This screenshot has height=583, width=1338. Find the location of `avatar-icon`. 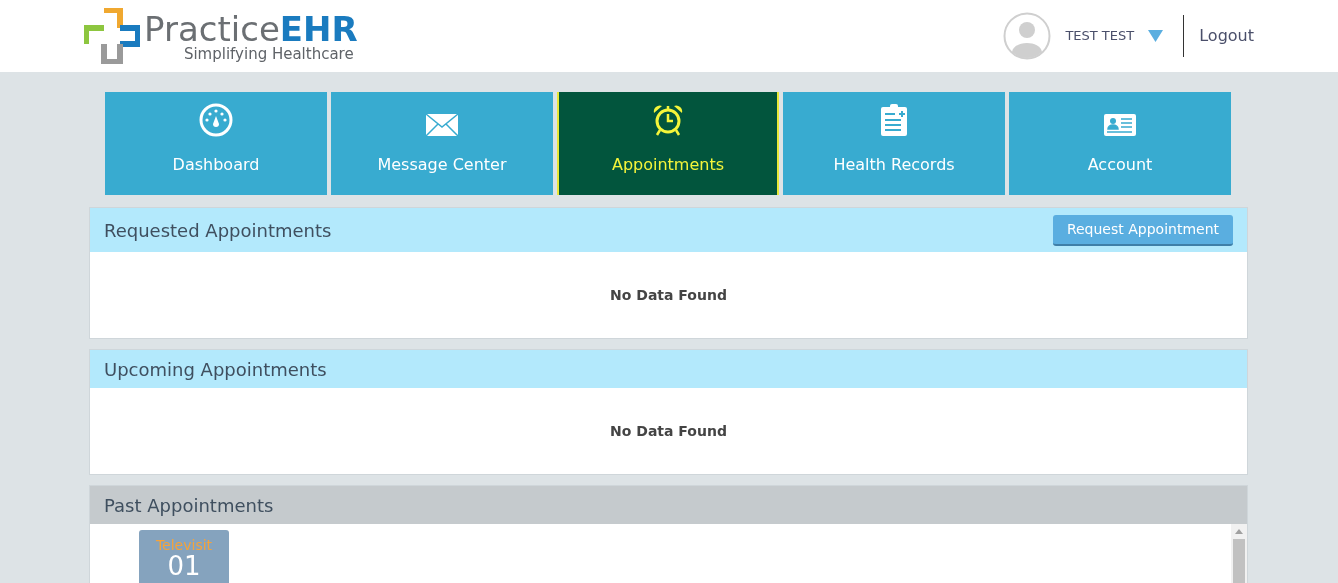

avatar-icon is located at coordinates (1027, 36).